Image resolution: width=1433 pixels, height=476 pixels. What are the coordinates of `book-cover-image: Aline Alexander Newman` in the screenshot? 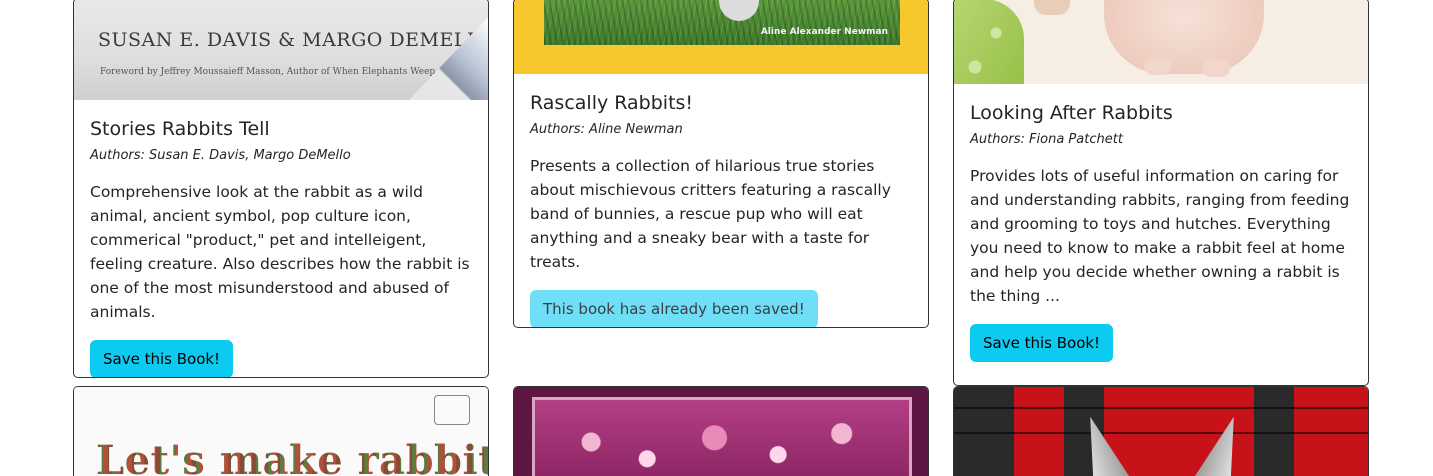 It's located at (721, 37).